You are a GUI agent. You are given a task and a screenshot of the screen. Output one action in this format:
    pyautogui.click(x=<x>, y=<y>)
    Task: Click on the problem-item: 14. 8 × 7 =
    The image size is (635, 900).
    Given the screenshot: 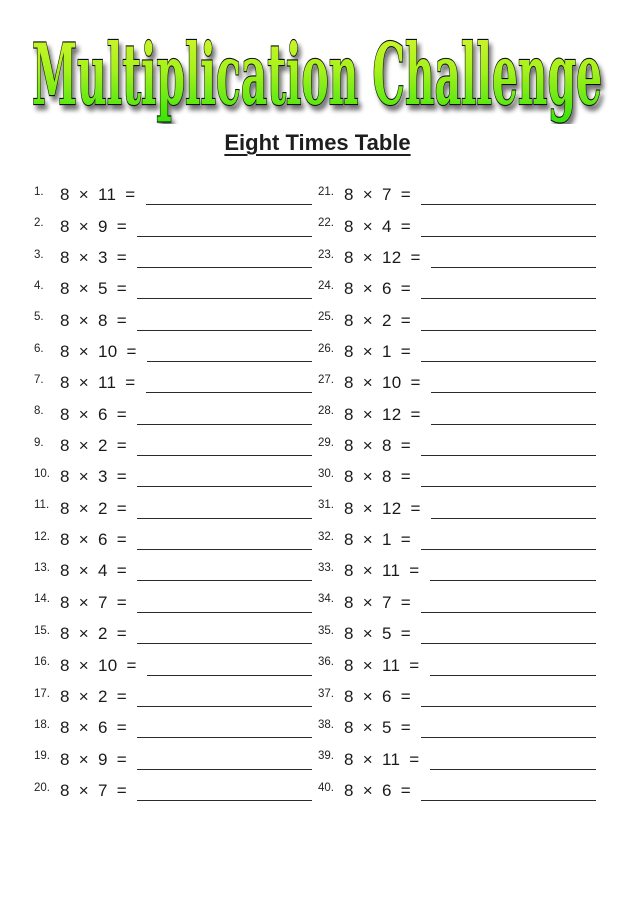 What is the action you would take?
    pyautogui.click(x=173, y=600)
    